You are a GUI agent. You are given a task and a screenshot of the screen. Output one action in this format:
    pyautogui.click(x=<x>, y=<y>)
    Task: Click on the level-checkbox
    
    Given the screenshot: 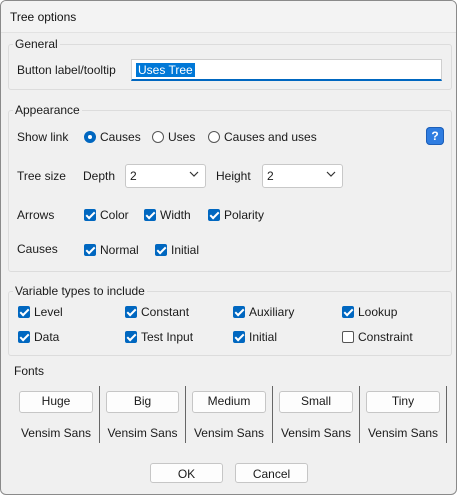 What is the action you would take?
    pyautogui.click(x=24, y=312)
    